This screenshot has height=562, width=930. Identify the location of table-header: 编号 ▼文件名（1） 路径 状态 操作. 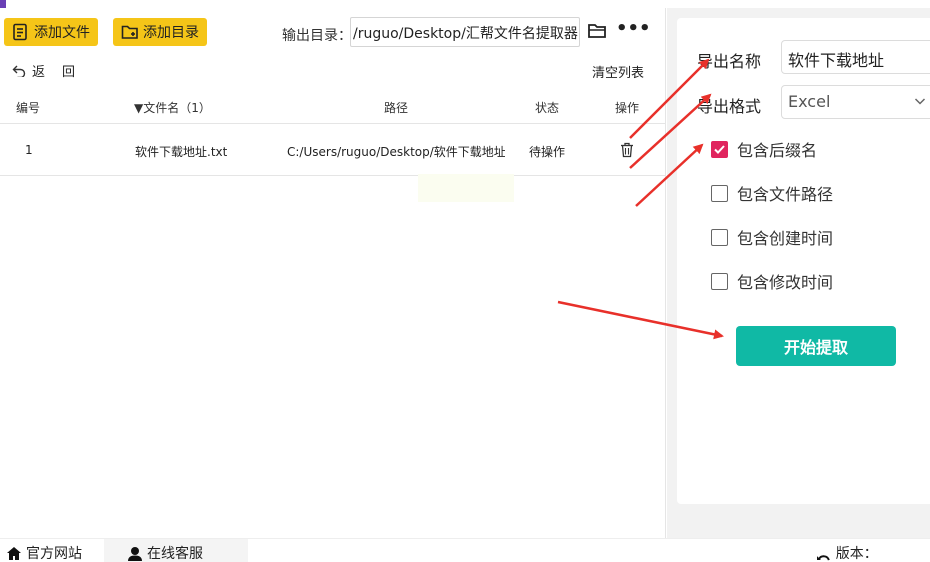
(333, 107).